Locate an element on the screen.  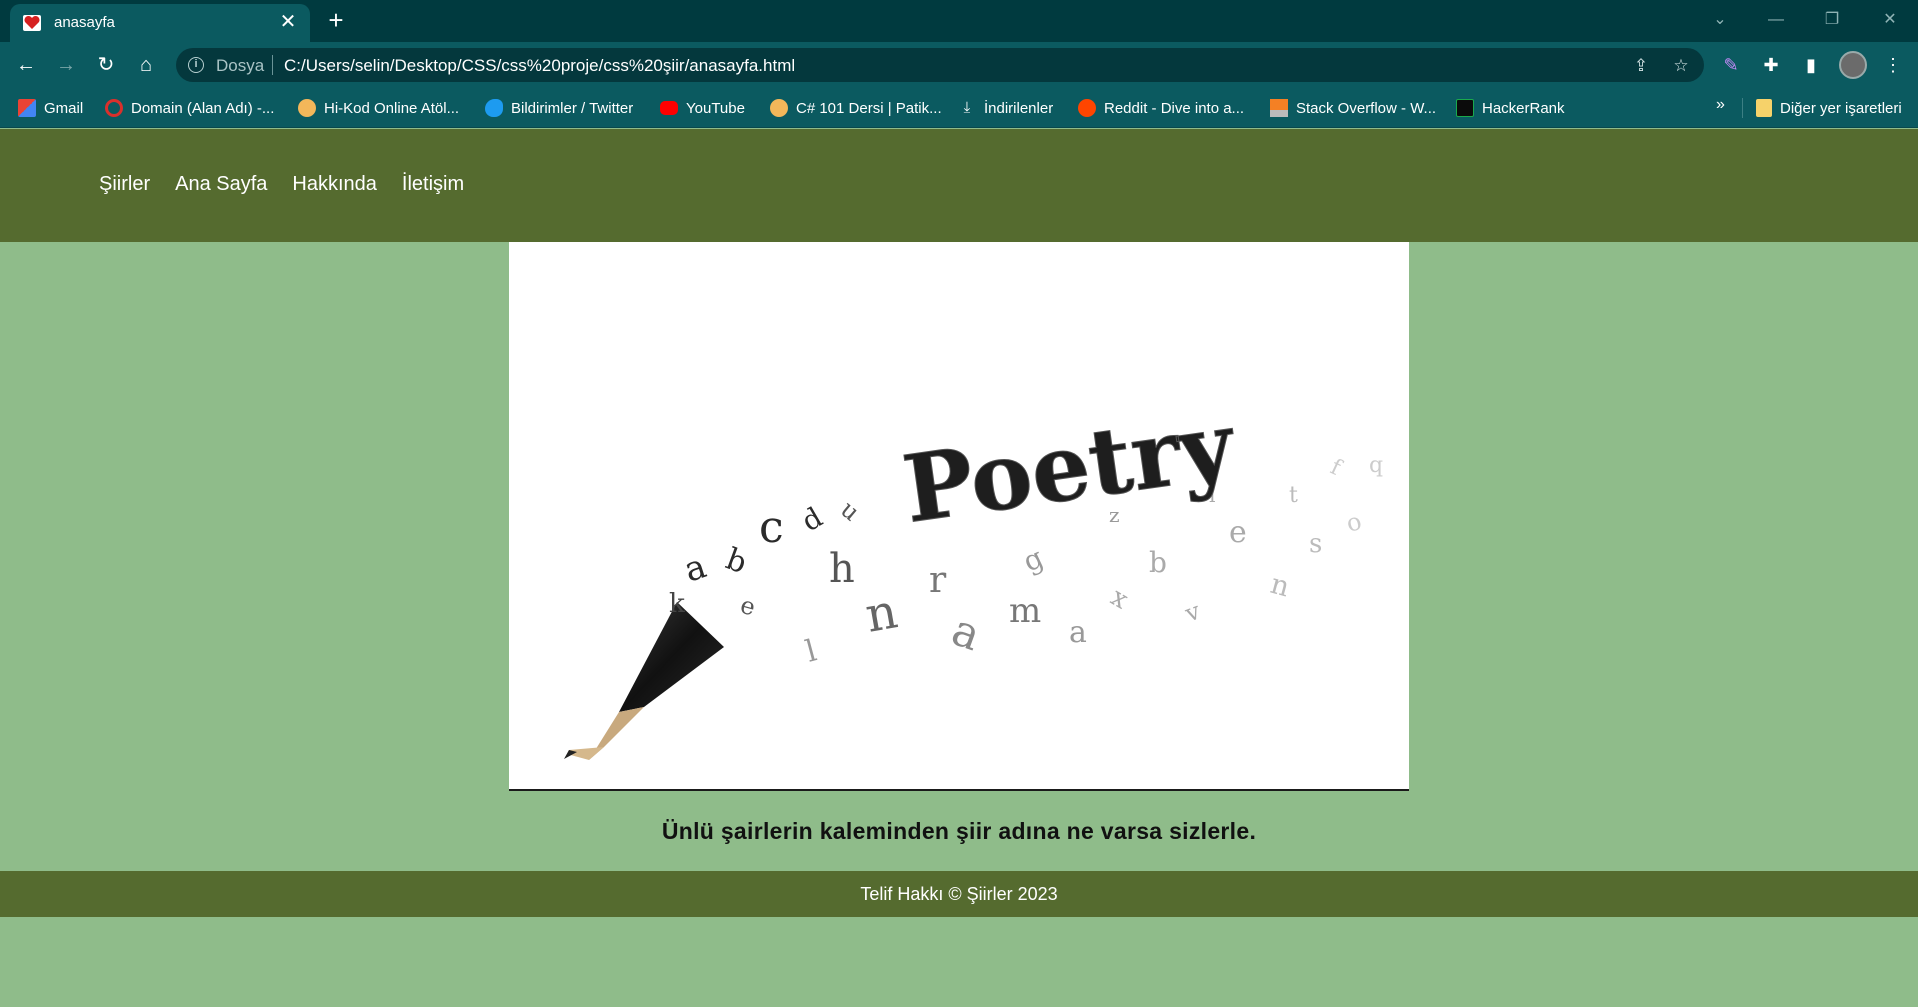
svg-text: h is located at coordinates (842, 569).